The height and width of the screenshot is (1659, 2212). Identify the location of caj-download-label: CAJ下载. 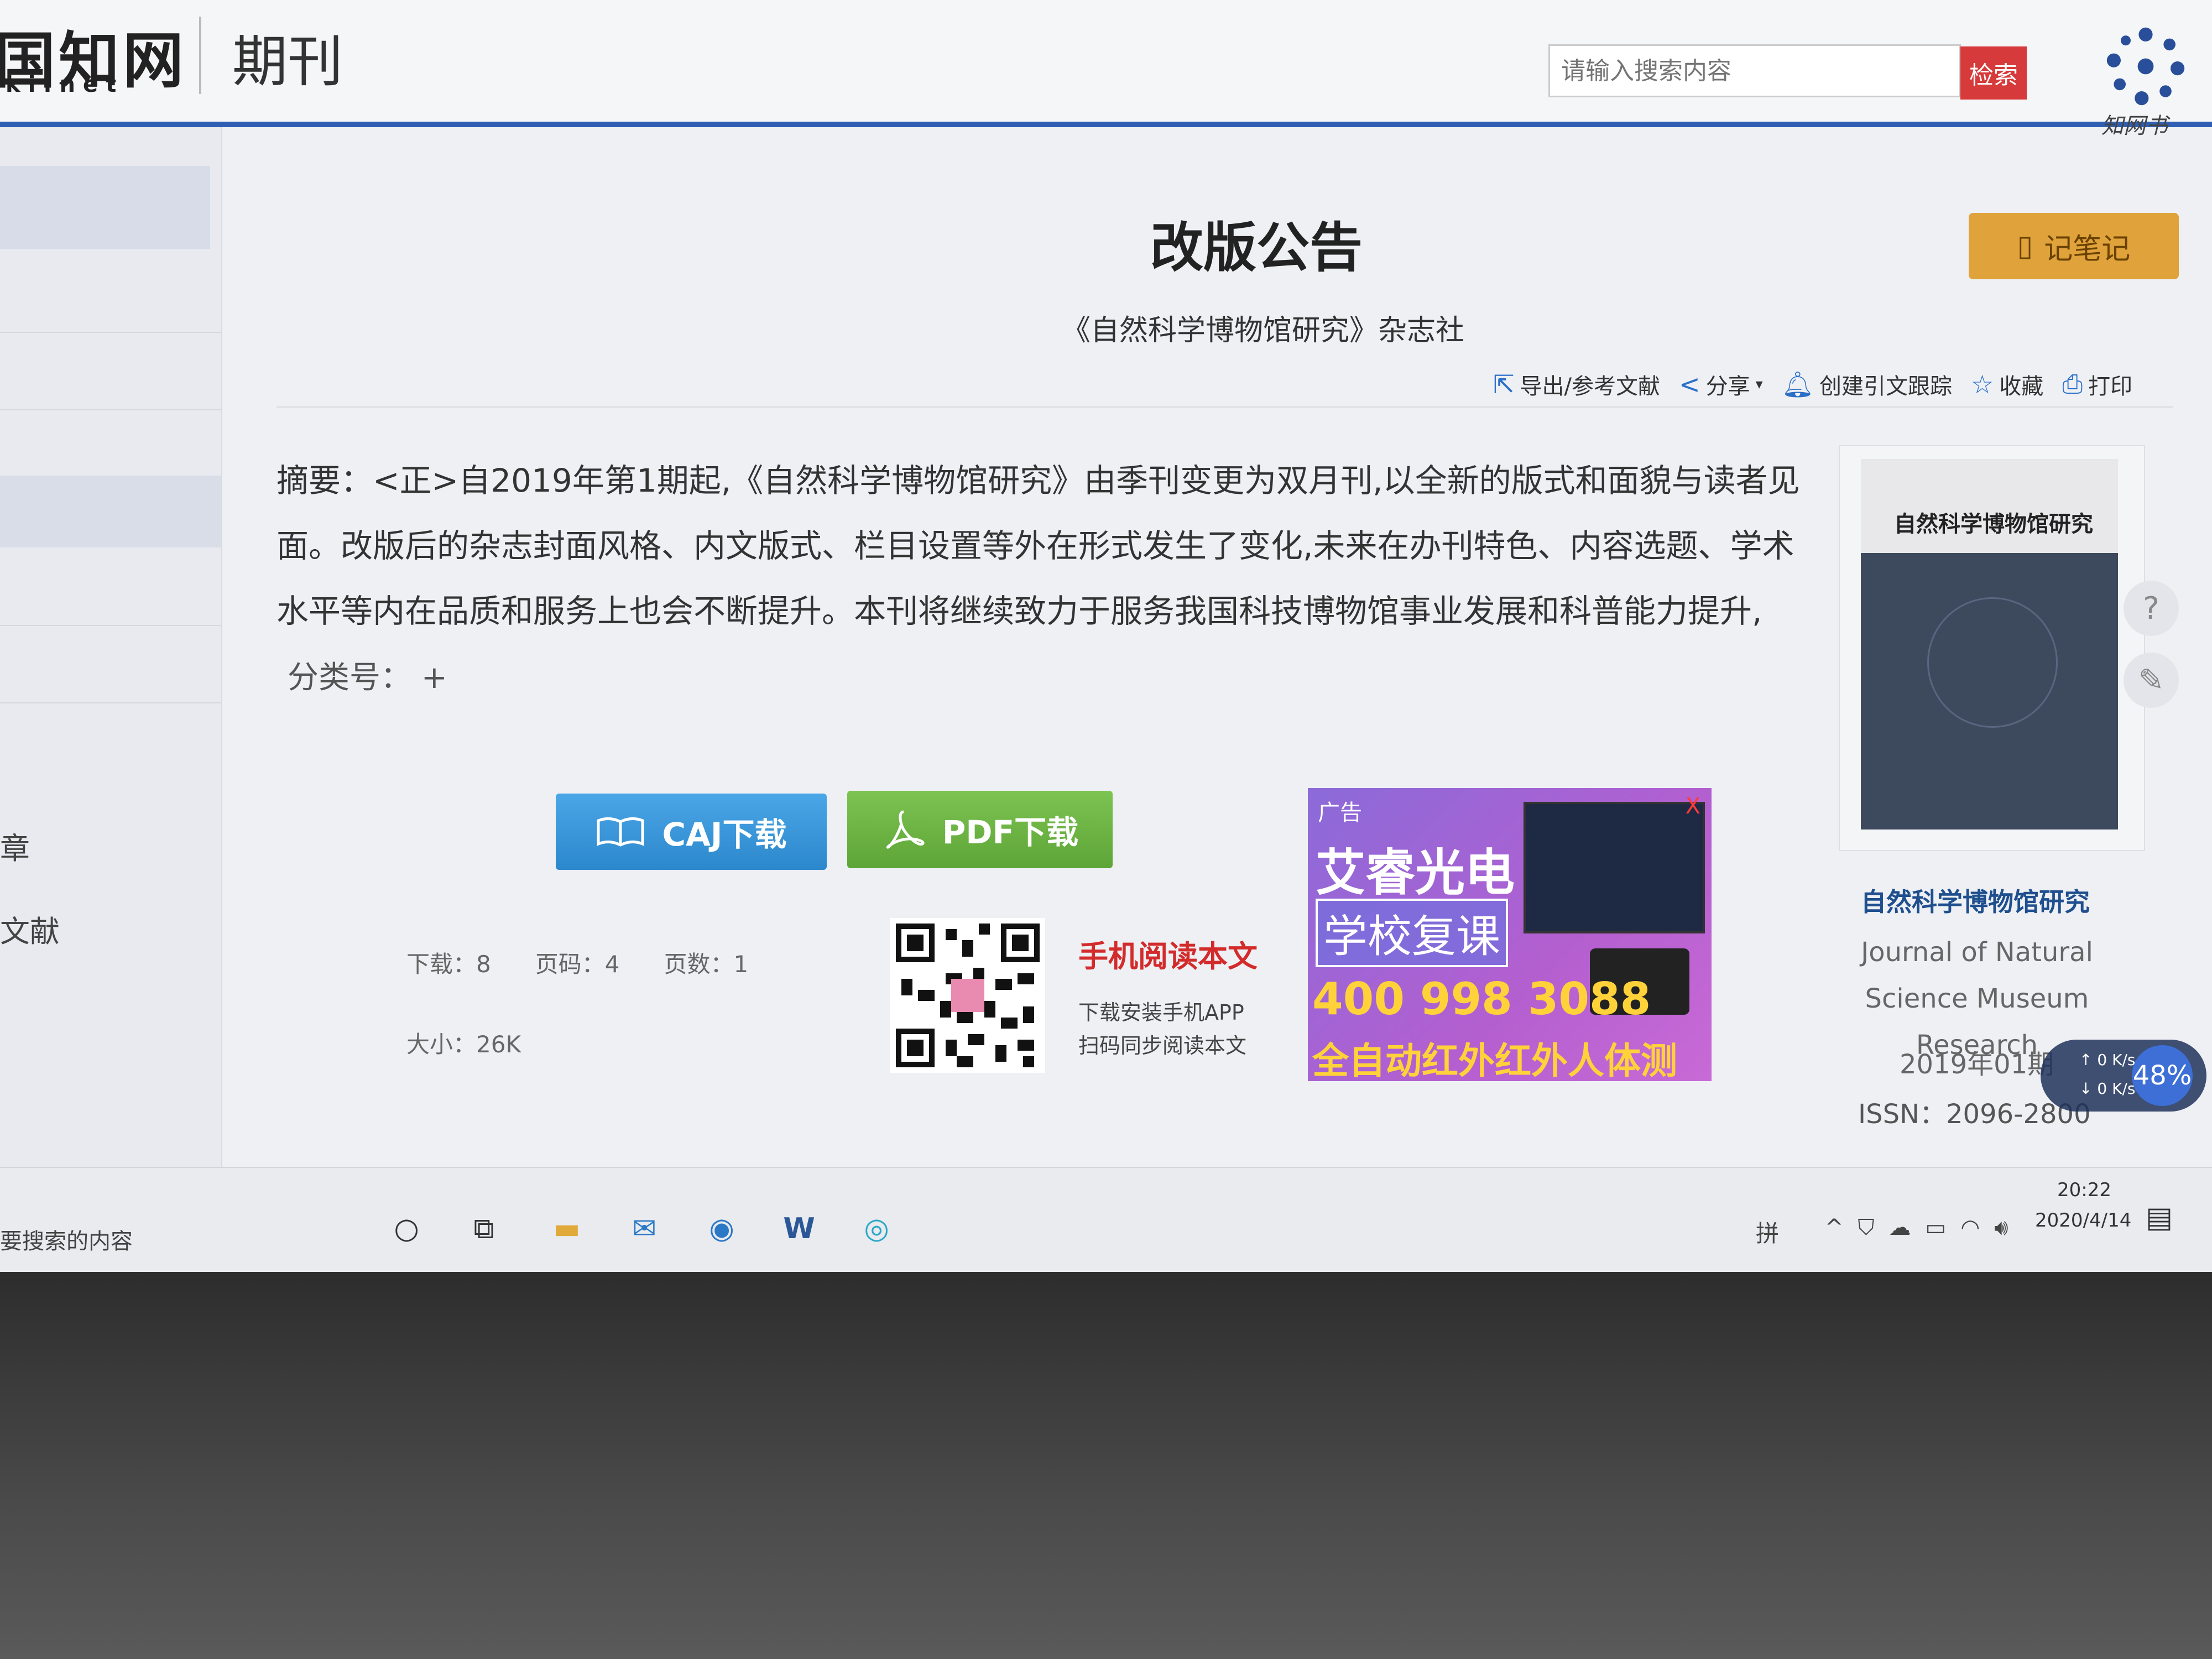
(725, 835).